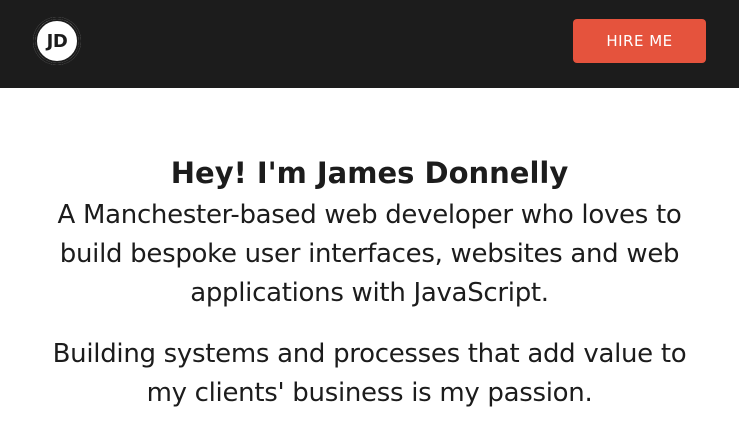 This screenshot has width=739, height=445. I want to click on hero-title: Hey! I'm James Donnelly, so click(369, 173).